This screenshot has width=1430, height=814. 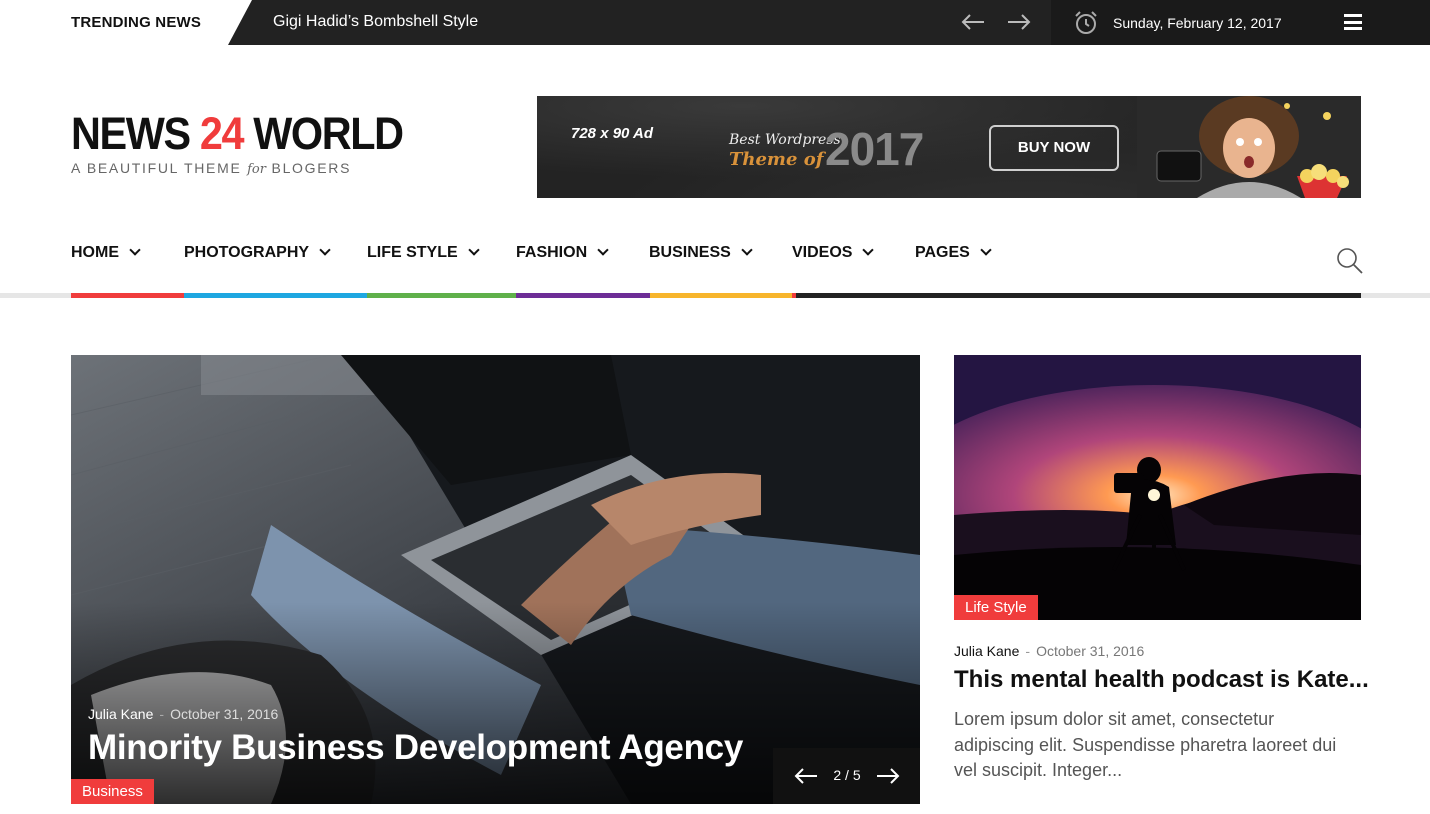 I want to click on featured-author: Julia Kane, so click(x=120, y=714).